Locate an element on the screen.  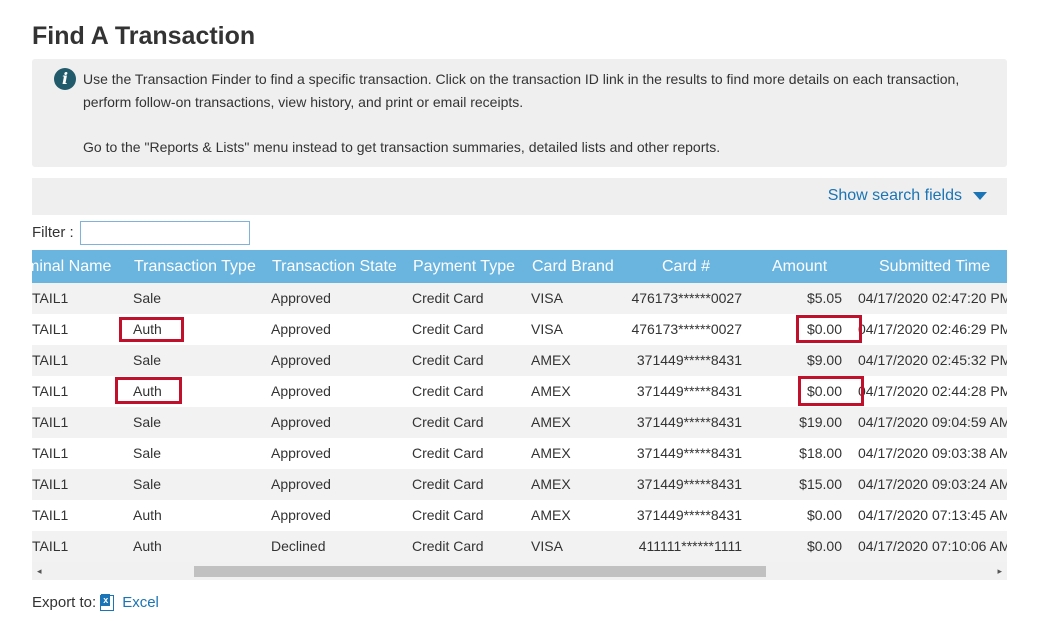
cell-submitted-time: 04/17/2020 09:03:24 AM is located at coordinates (932, 484).